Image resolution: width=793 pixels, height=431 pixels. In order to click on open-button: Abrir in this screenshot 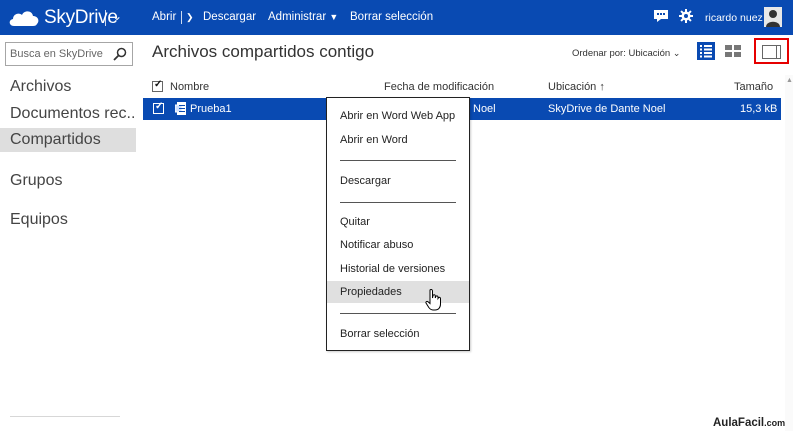, I will do `click(164, 17)`.